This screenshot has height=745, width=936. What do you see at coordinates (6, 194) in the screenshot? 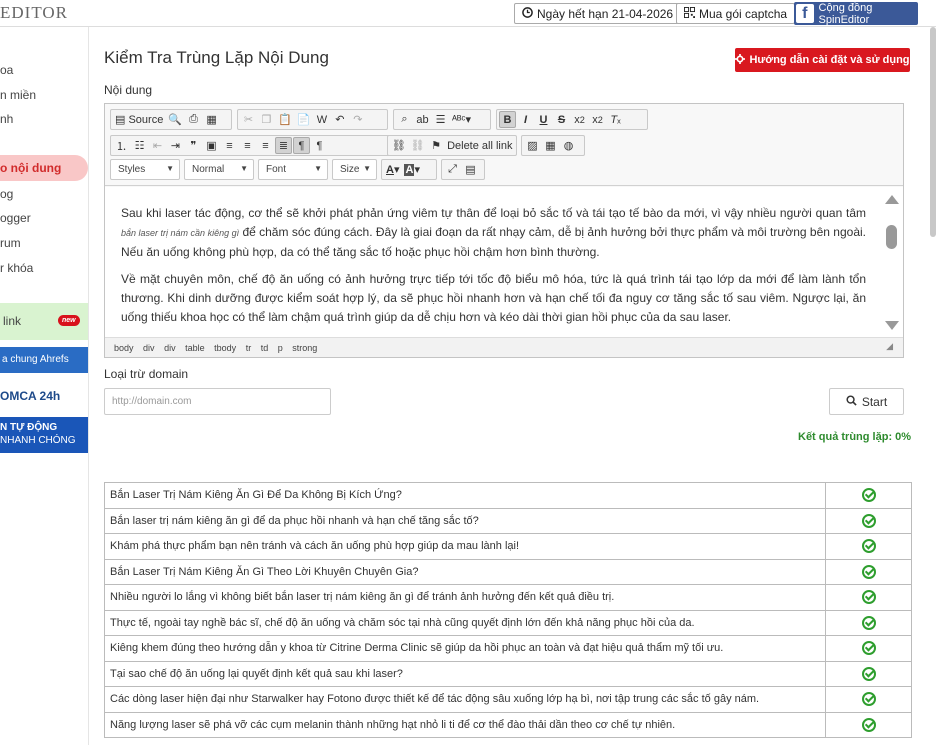
I see `sidebar-item-5: og` at bounding box center [6, 194].